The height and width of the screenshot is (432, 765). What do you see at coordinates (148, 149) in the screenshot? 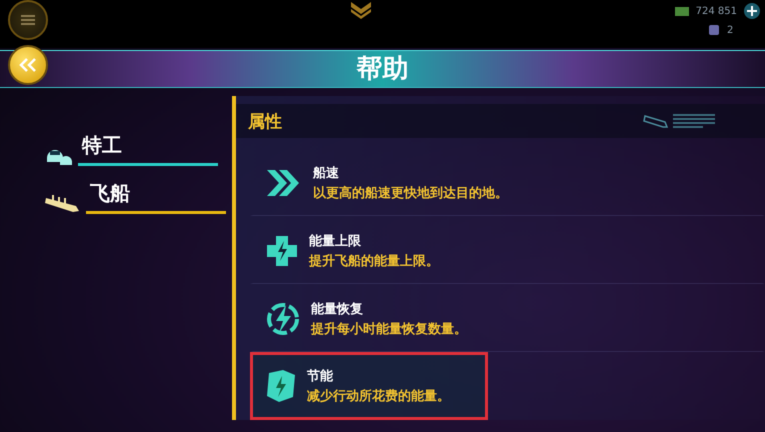
I see `sidebar-tab: 特工` at bounding box center [148, 149].